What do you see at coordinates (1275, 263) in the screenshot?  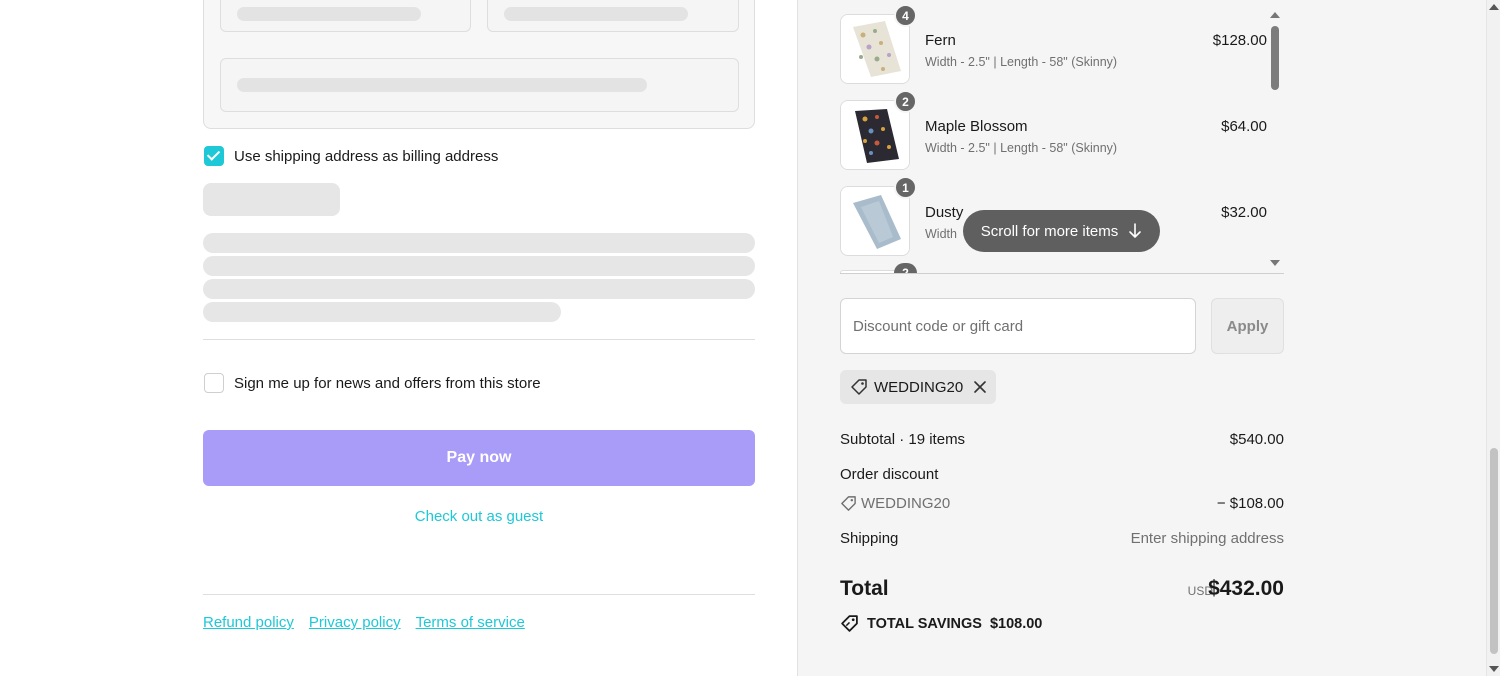 I see `items-scroll-down-icon` at bounding box center [1275, 263].